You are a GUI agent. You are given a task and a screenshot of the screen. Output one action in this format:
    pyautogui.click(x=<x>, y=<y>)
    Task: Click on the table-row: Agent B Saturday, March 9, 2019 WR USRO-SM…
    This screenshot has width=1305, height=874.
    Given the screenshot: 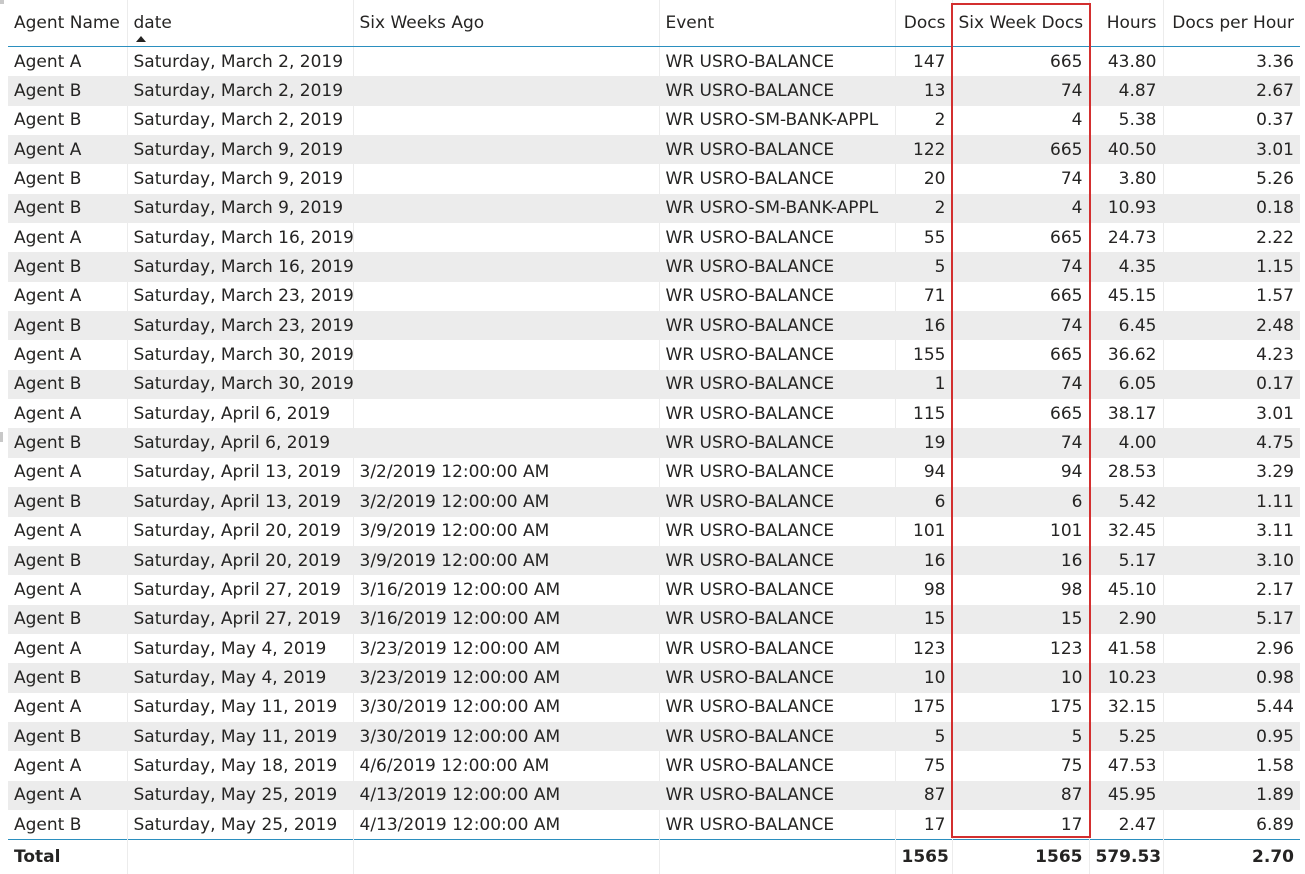 What is the action you would take?
    pyautogui.click(x=654, y=208)
    